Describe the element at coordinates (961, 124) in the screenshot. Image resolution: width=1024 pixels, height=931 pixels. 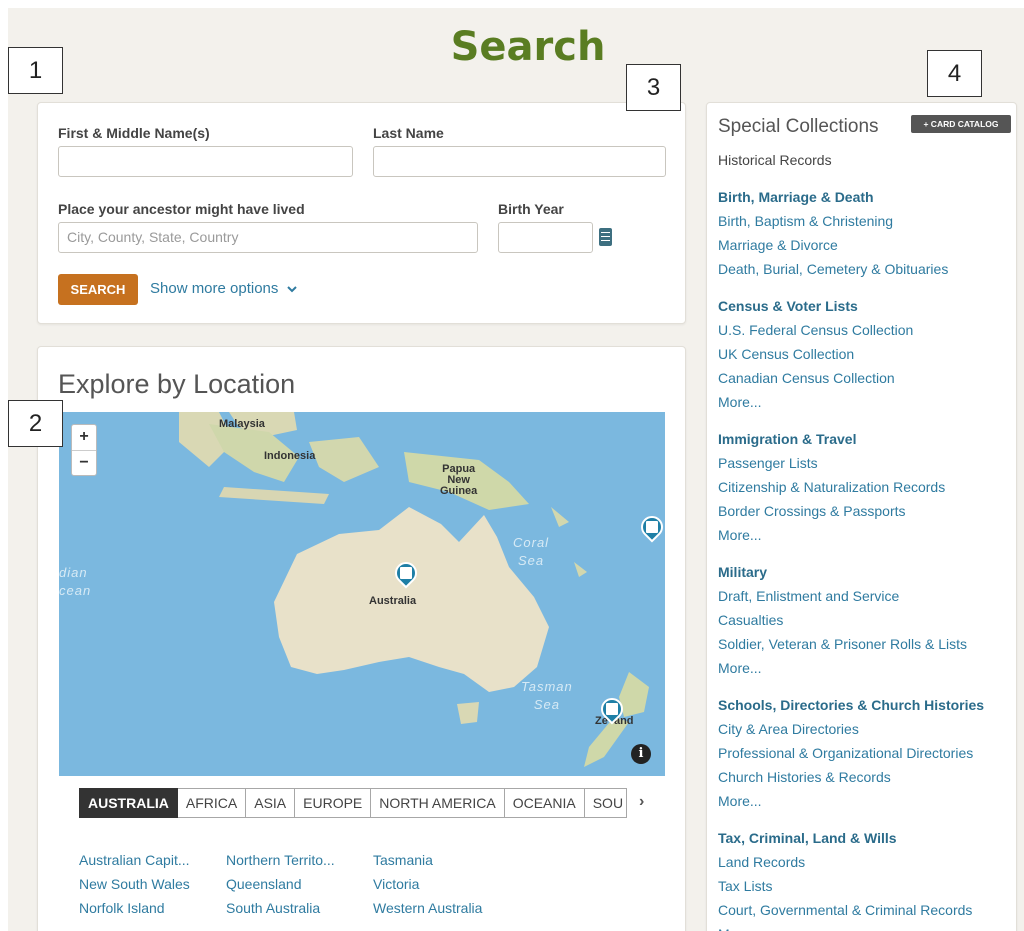
I see `card-catalog-button: + CARD CATALOG` at that location.